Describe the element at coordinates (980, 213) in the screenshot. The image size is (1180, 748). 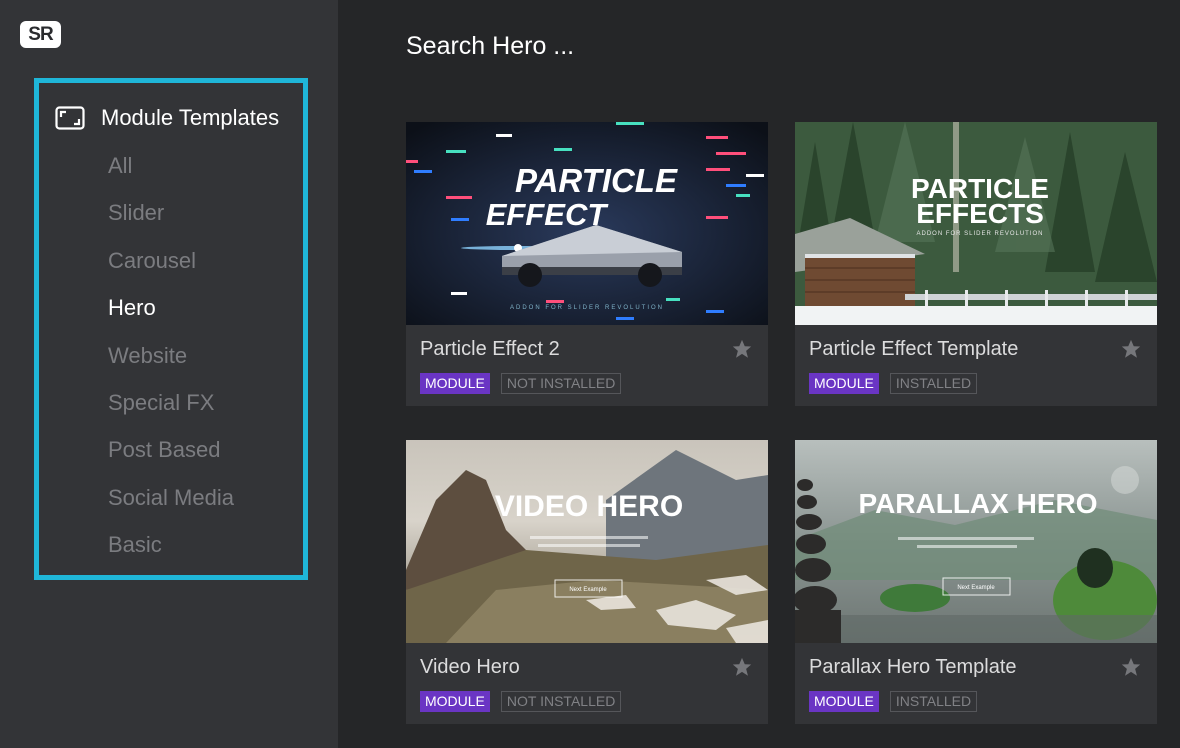
I see `thumb-title-line2: EFFECTS` at that location.